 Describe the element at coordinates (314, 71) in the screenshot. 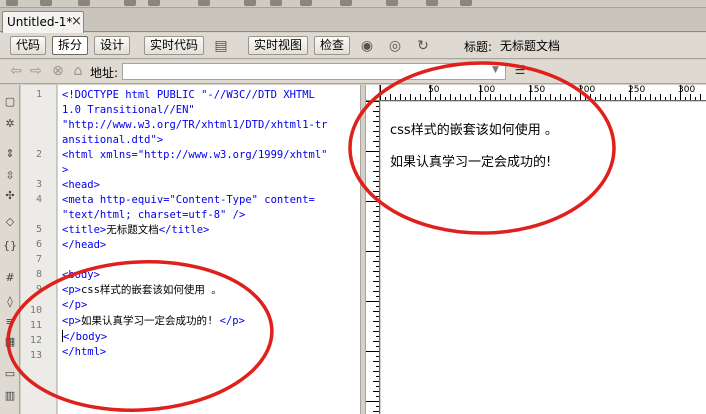

I see `address-input` at that location.